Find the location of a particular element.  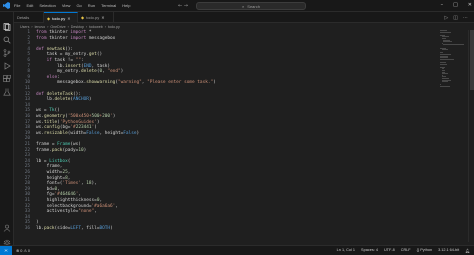

activity-bar is located at coordinates (7, 129).